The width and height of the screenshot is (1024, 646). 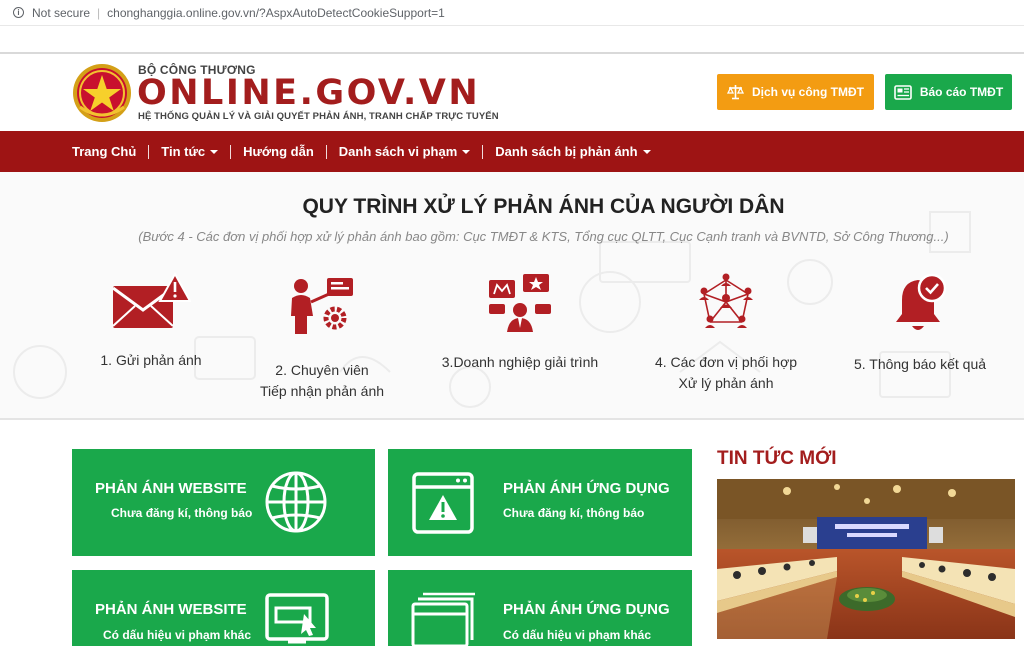 I want to click on nav-label: Tin tức, so click(x=183, y=151).